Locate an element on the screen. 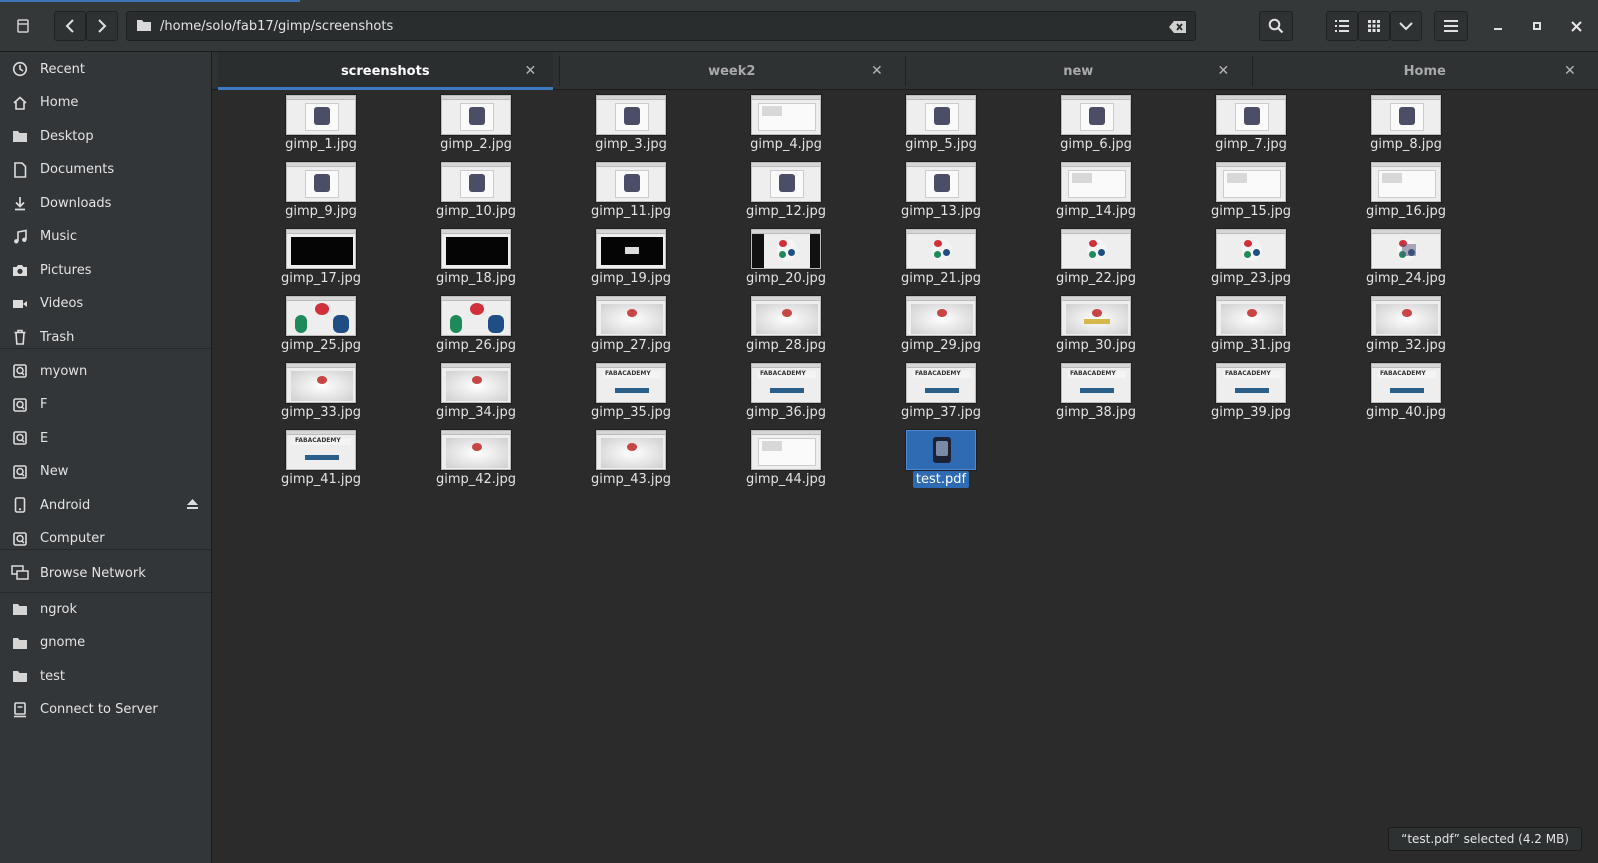 This screenshot has width=1598, height=863. file-item: gimp_29.jpg is located at coordinates (940, 324).